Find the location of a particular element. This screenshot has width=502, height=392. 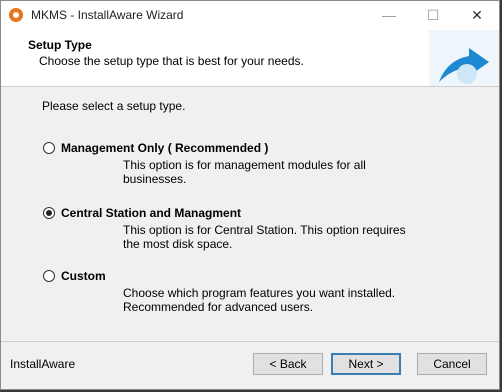

maximize-button: ☐ is located at coordinates (433, 15).